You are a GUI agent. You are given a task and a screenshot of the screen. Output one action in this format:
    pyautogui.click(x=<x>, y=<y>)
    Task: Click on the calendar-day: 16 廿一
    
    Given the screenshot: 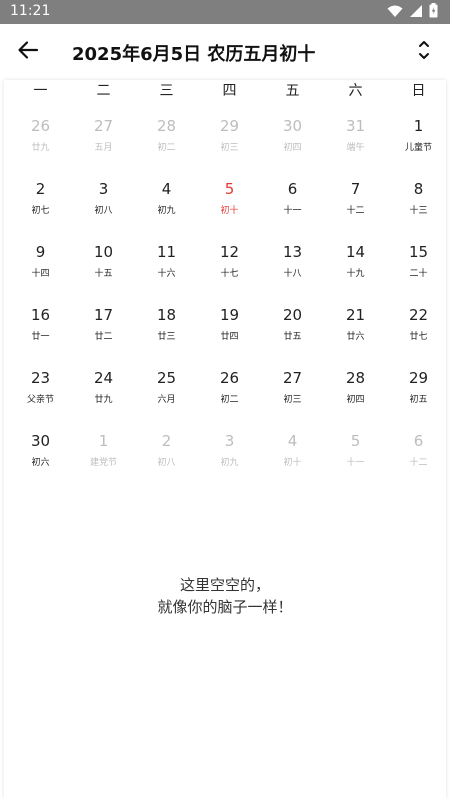 What is the action you would take?
    pyautogui.click(x=40, y=336)
    